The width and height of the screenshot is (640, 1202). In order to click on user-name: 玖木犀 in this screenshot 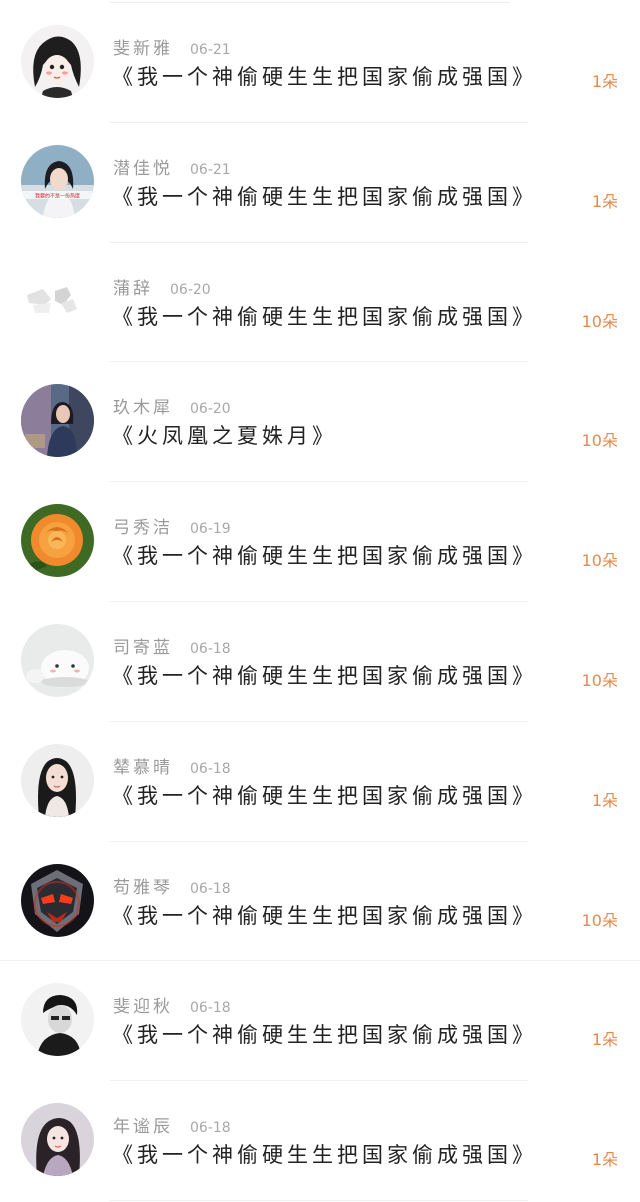, I will do `click(143, 405)`.